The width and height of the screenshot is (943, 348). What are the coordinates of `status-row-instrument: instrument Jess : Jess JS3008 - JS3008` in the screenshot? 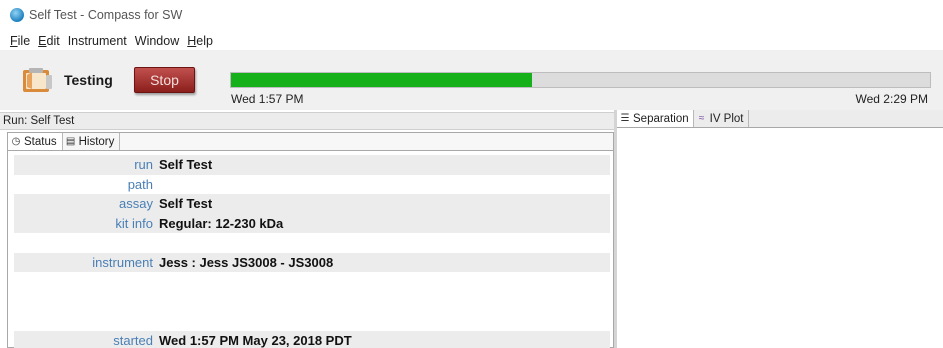 It's located at (312, 262).